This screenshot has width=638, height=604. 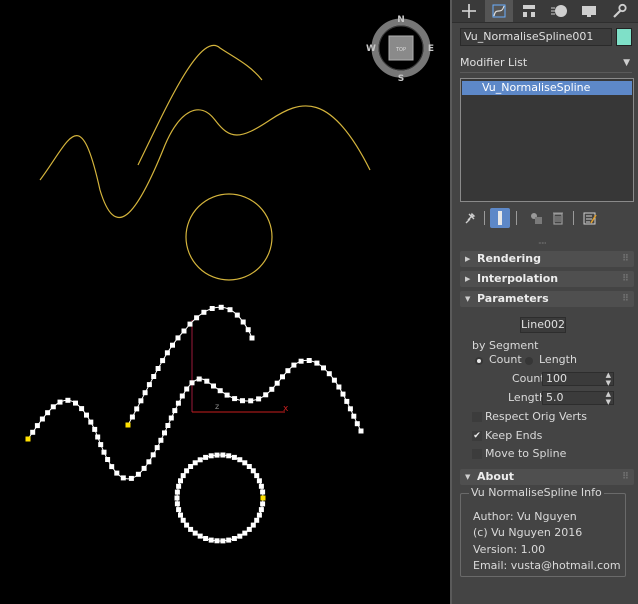 I want to click on make-unique-button, so click(x=536, y=218).